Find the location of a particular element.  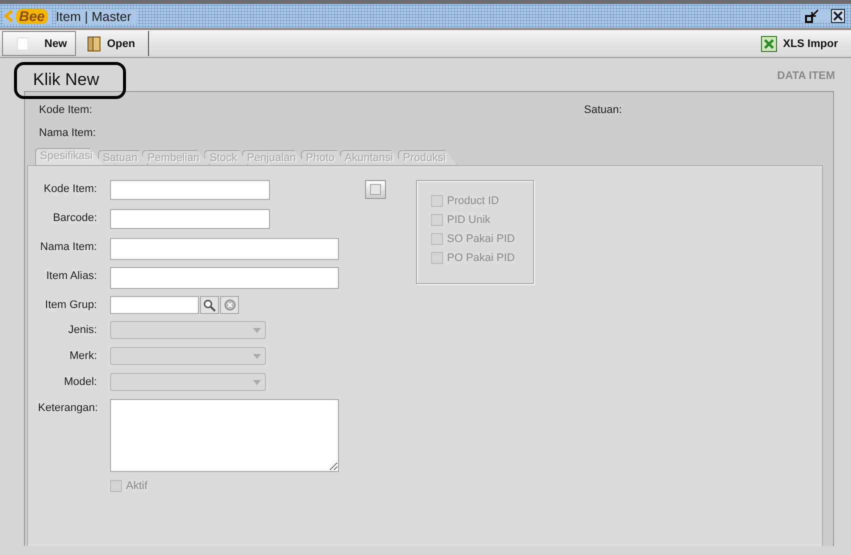

toolbar-button: Open is located at coordinates (111, 43).